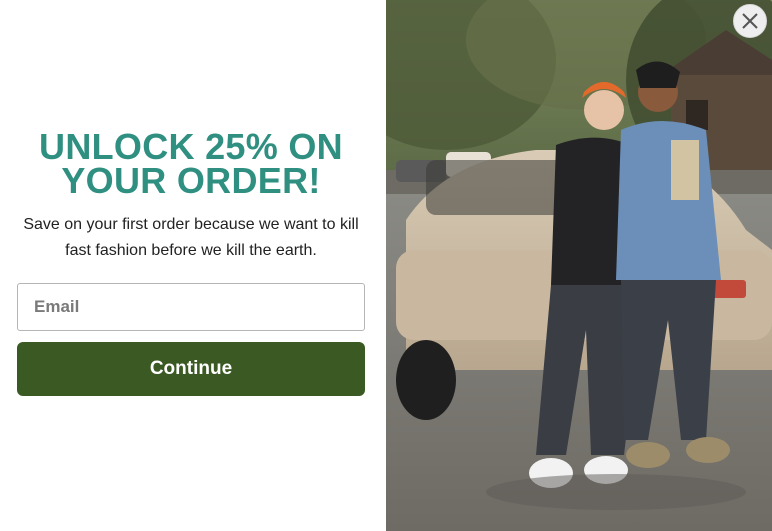 The image size is (772, 531). I want to click on close-icon, so click(750, 21).